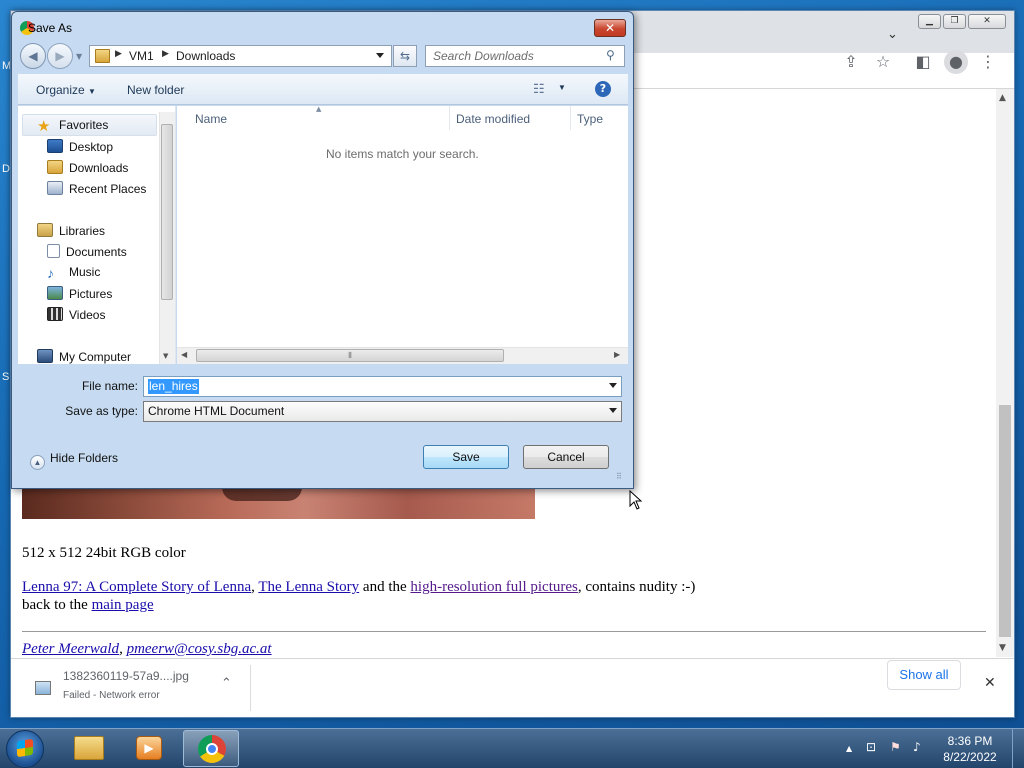 This screenshot has width=1024, height=768. What do you see at coordinates (954, 21) in the screenshot?
I see `maximize-button: ❐` at bounding box center [954, 21].